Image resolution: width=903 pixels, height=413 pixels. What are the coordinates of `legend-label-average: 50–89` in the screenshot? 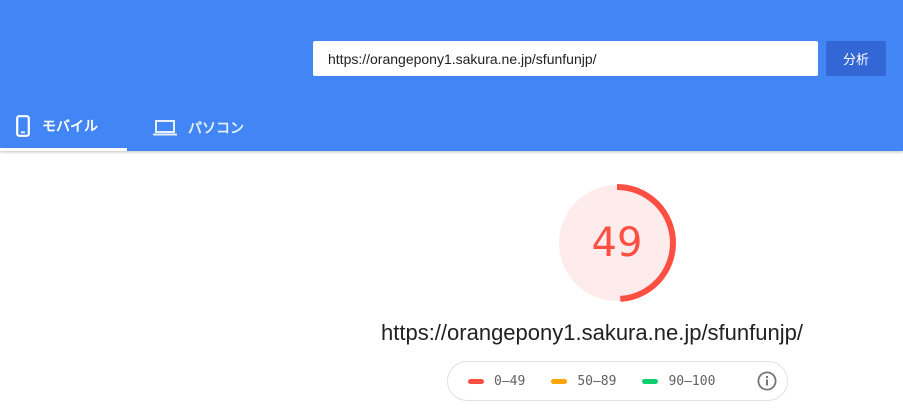 It's located at (597, 381).